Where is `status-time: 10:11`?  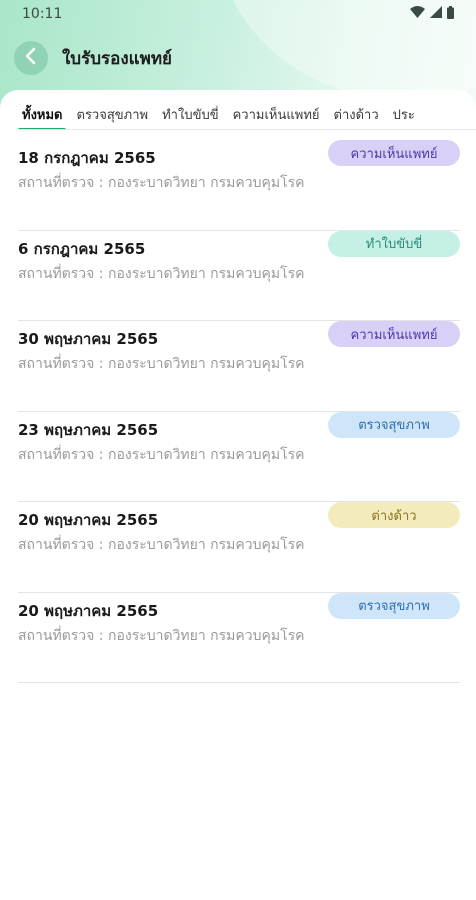
status-time: 10:11 is located at coordinates (42, 14).